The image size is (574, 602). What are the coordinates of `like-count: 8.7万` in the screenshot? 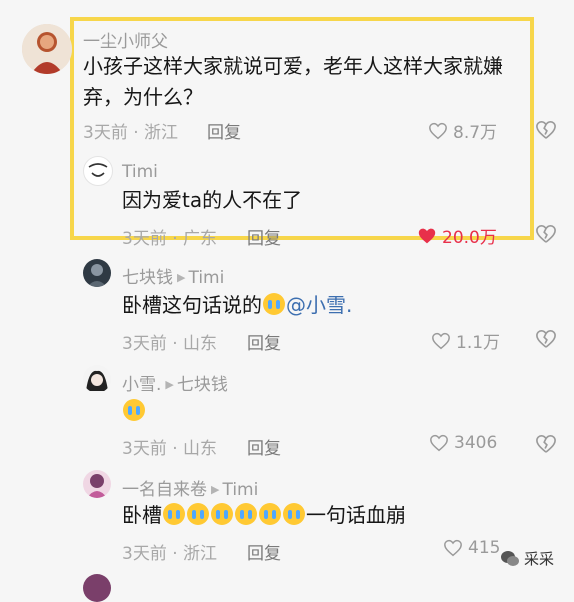 It's located at (475, 133).